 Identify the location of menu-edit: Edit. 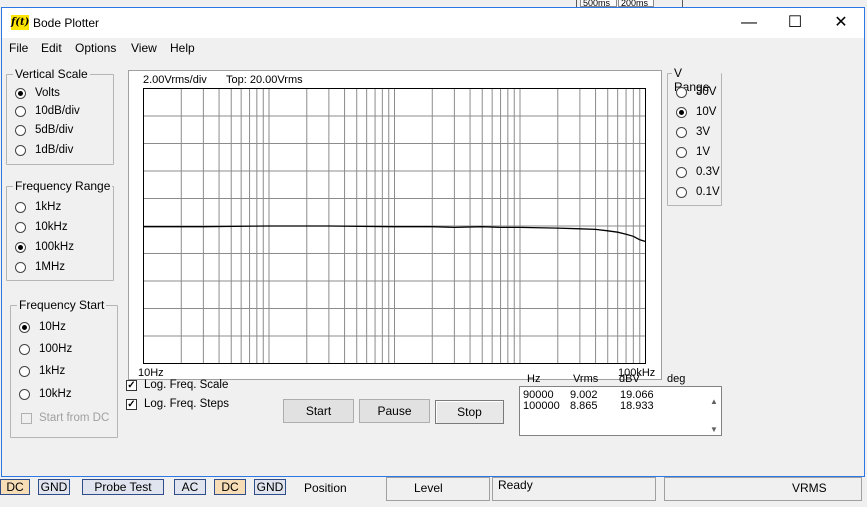
(51, 48).